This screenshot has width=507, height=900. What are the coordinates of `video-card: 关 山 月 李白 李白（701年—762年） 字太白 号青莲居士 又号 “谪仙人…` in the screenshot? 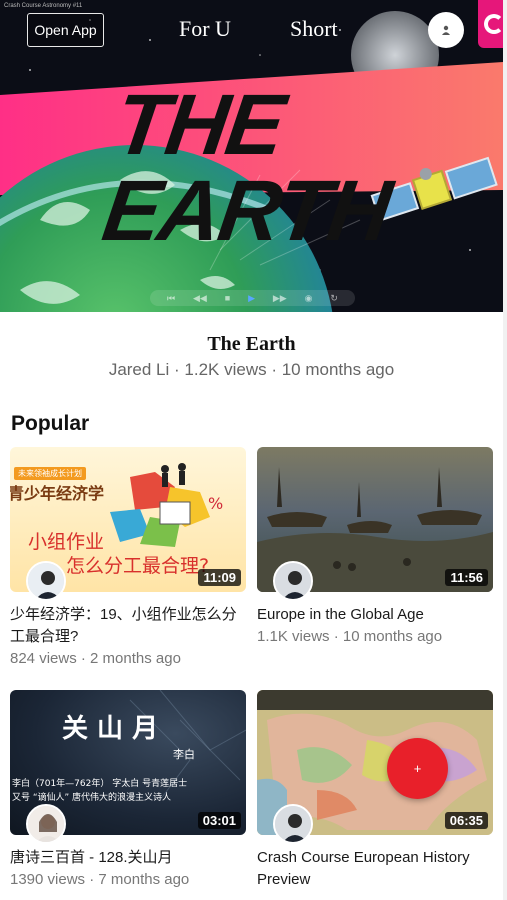 It's located at (128, 790).